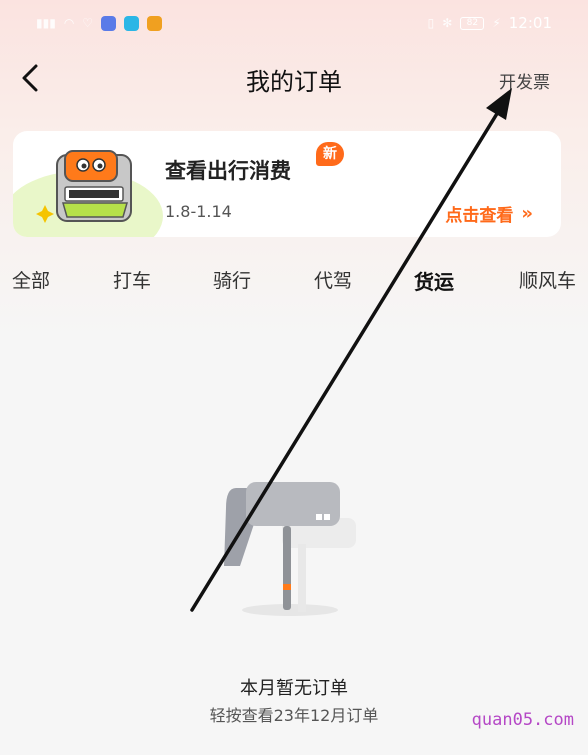 This screenshot has width=588, height=755. I want to click on tab-freight-label: 货运, so click(434, 282).